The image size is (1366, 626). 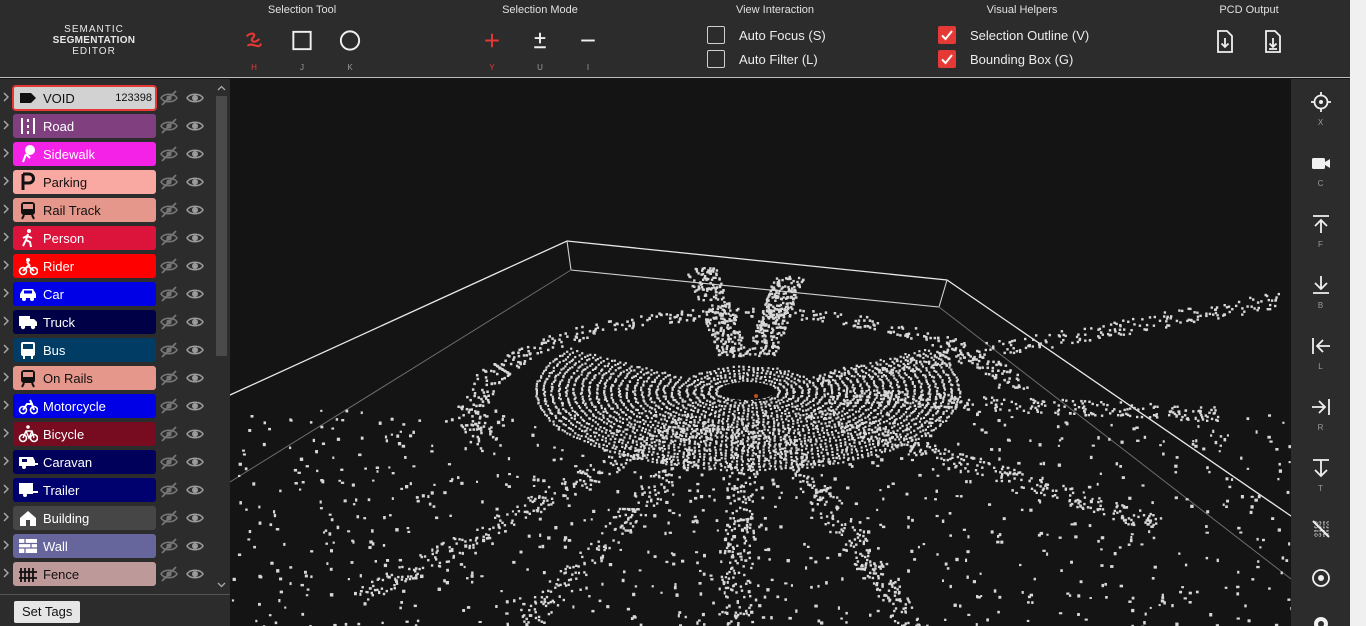 I want to click on rectangle-tool-button: J, so click(x=302, y=50).